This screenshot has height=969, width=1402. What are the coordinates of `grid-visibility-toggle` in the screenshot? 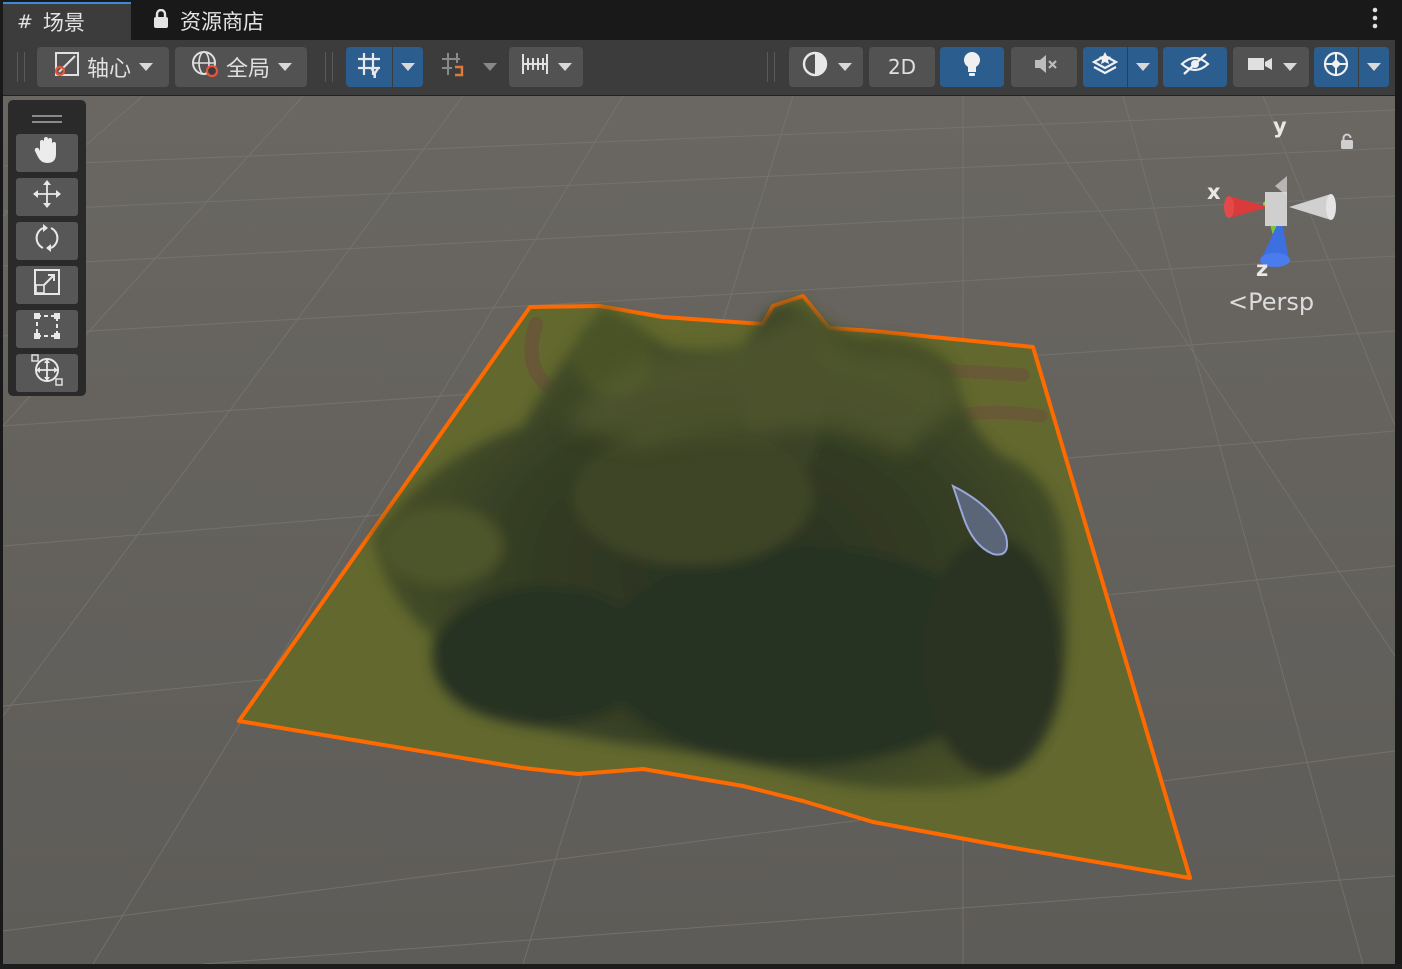 It's located at (453, 67).